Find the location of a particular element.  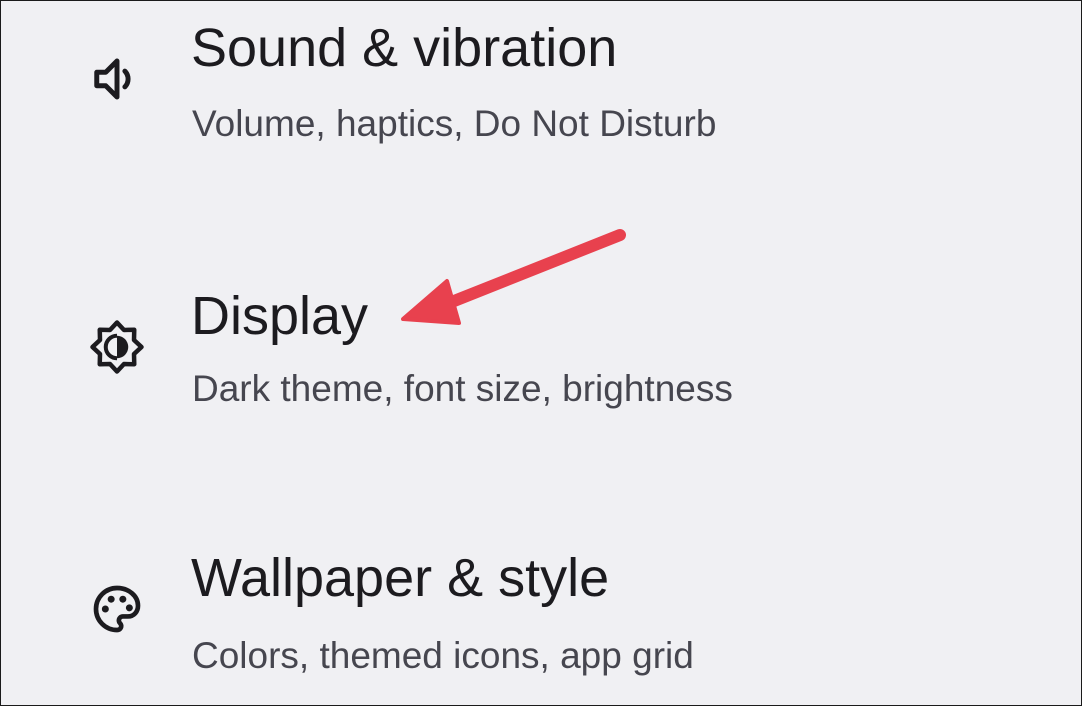

volume-icon is located at coordinates (117, 79).